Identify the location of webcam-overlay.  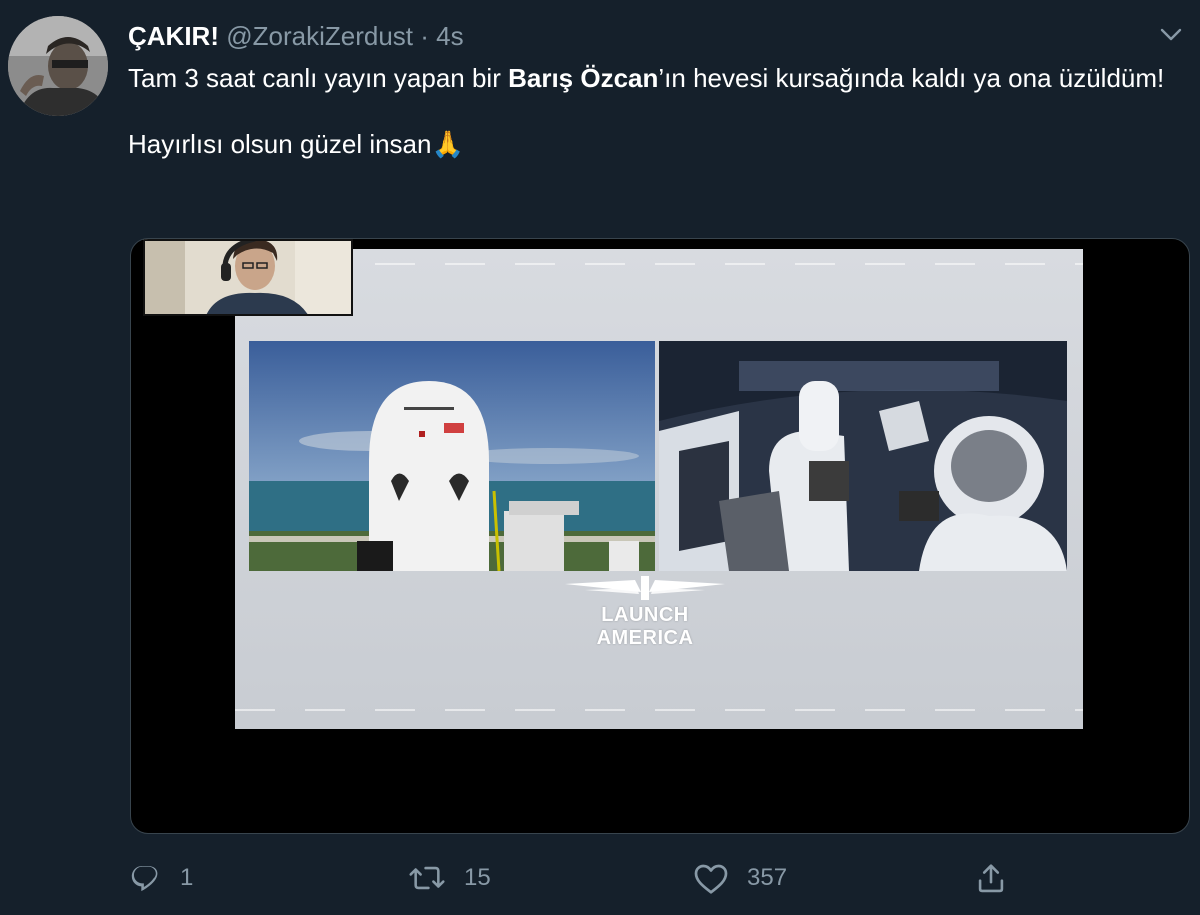
(248, 277).